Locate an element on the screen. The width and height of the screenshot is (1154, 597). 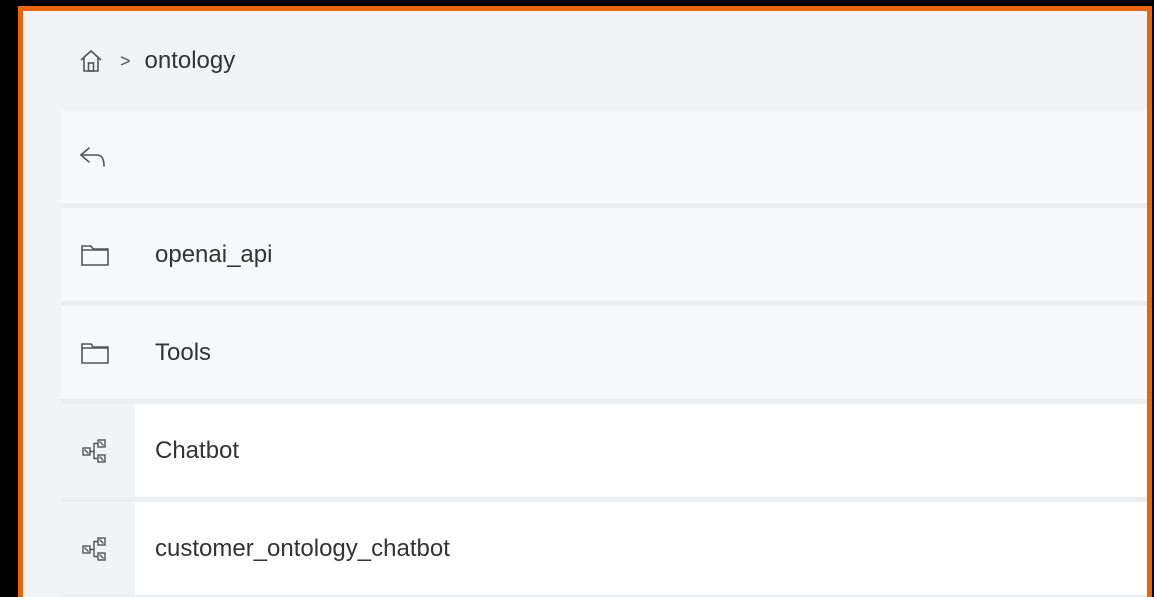
back-arrow-icon is located at coordinates (93, 157).